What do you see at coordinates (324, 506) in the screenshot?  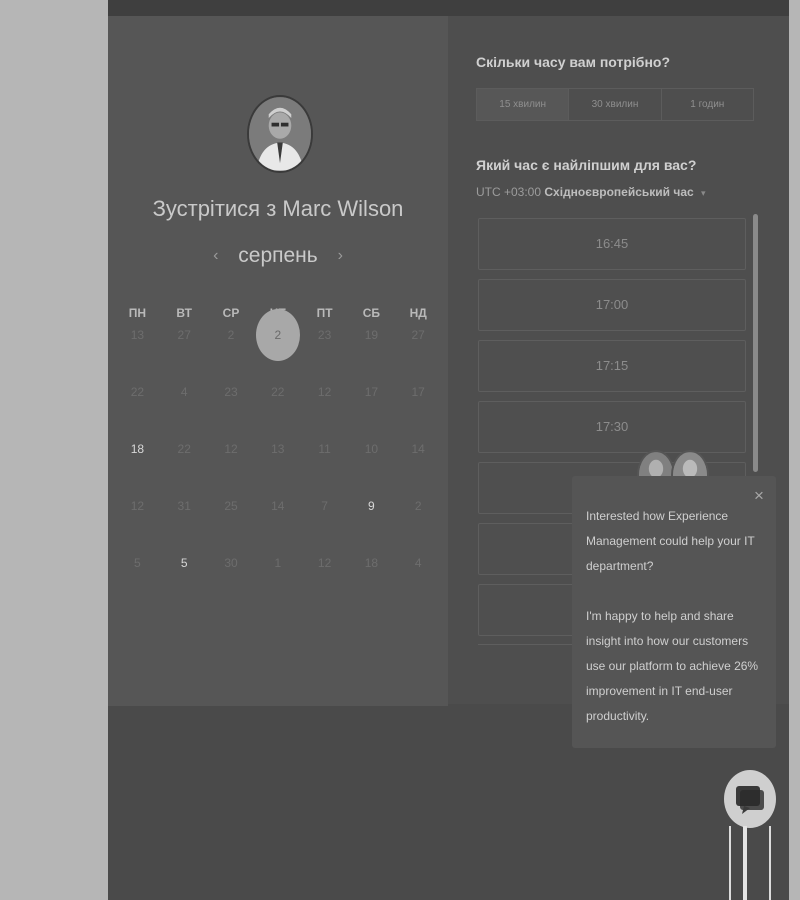 I see `calendar-day: 7` at bounding box center [324, 506].